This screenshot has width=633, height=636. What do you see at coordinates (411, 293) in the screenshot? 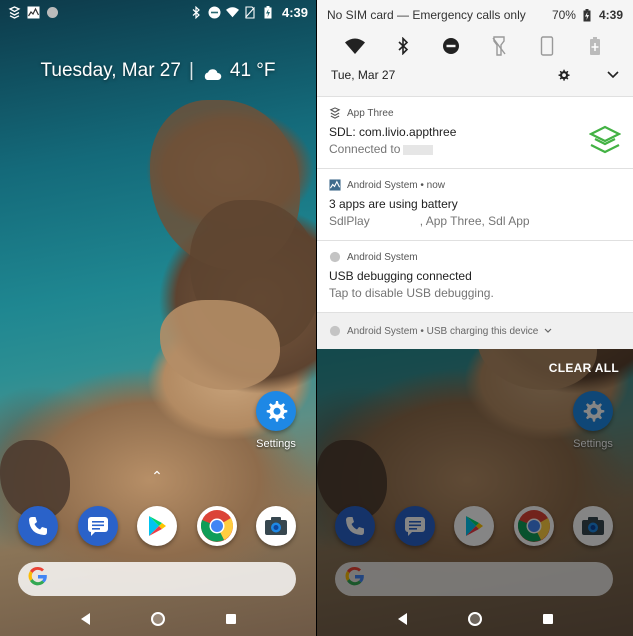
I see `notification-text: Tap to disable USB debugging.` at bounding box center [411, 293].